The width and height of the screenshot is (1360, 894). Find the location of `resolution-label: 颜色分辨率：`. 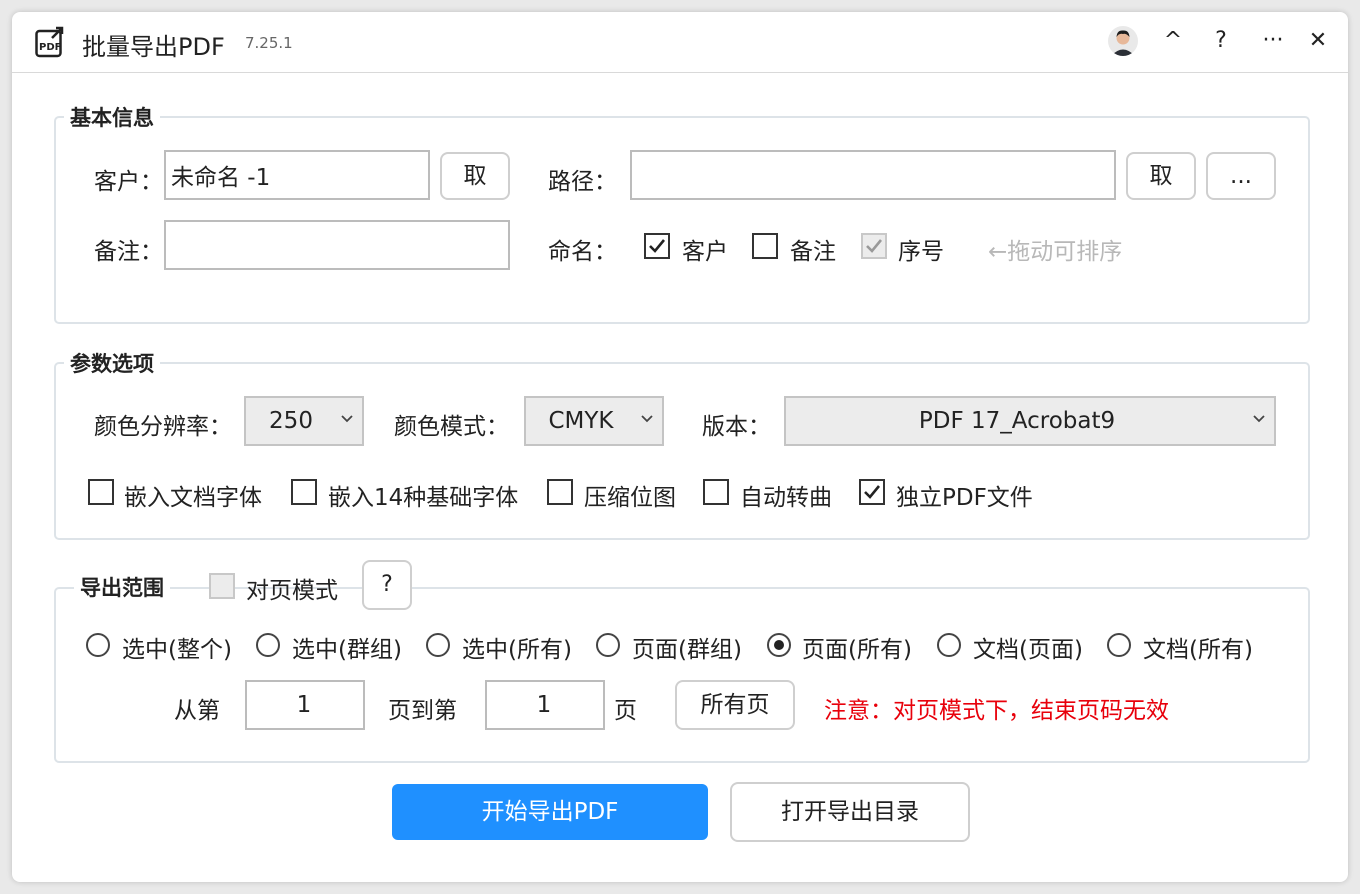

resolution-label: 颜色分辨率： is located at coordinates (163, 427).